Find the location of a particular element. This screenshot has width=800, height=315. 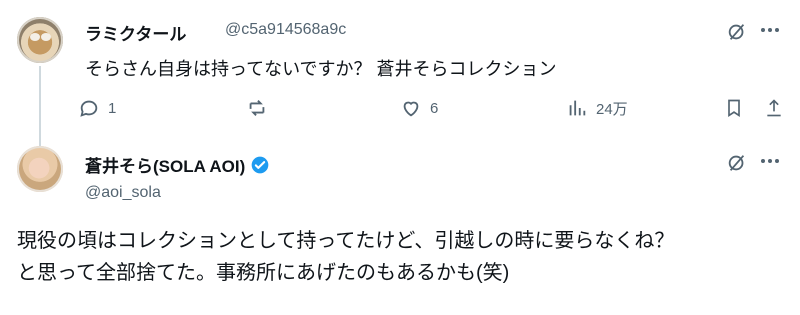

views-icon is located at coordinates (577, 108).